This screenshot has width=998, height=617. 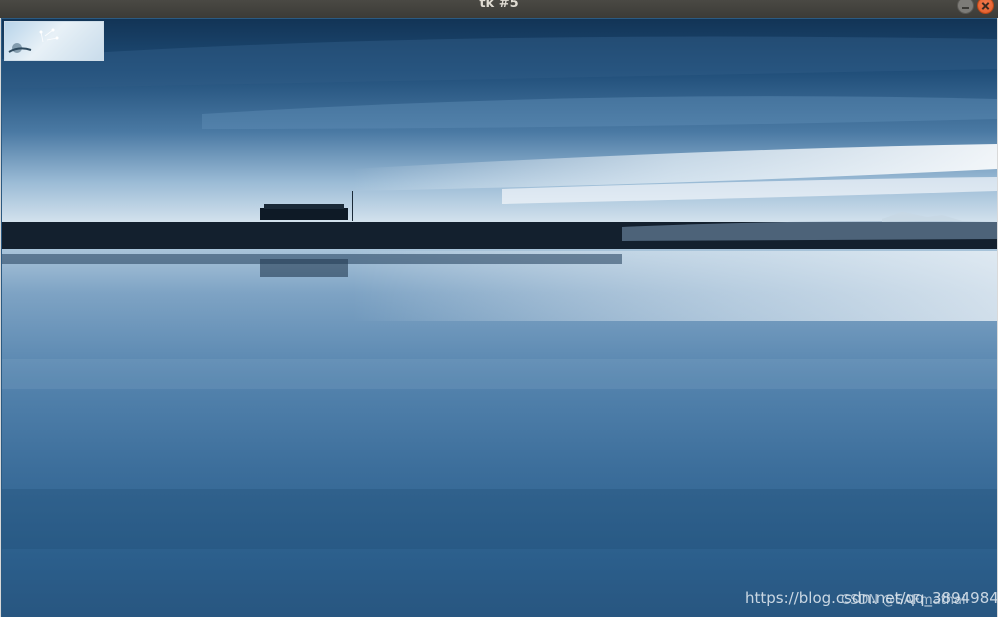 What do you see at coordinates (903, 600) in the screenshot?
I see `watermark-author: CSDN @SAFmathai` at bounding box center [903, 600].